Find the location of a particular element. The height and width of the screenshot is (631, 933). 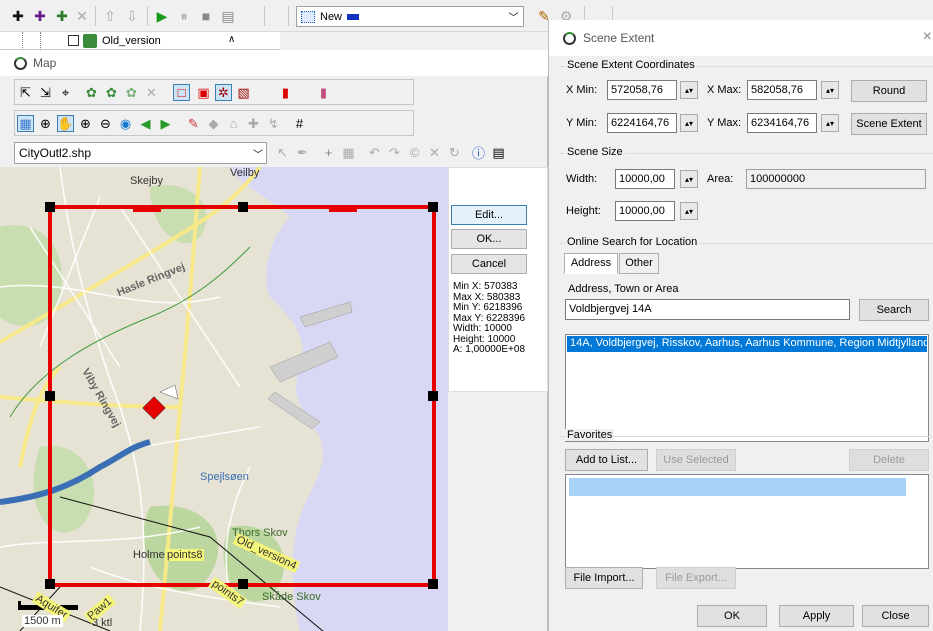

undo-icon: ↶ is located at coordinates (374, 152).